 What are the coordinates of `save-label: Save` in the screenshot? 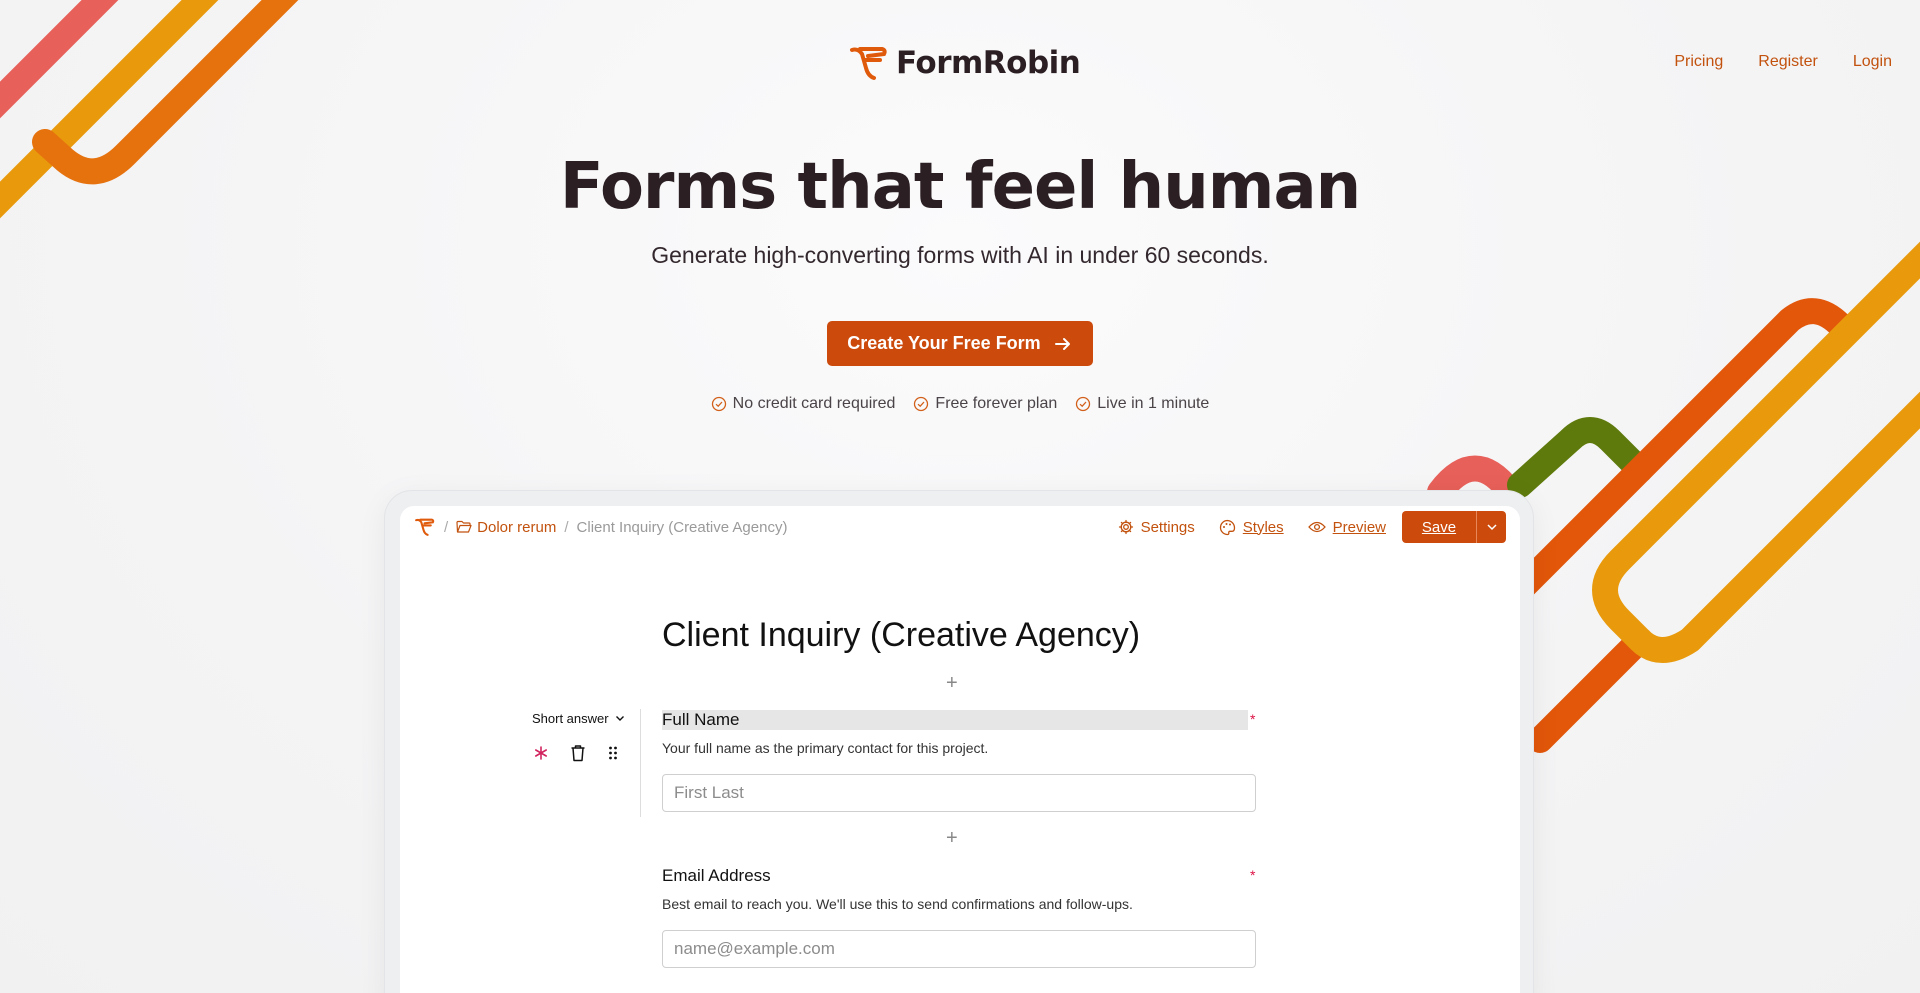 It's located at (1439, 527).